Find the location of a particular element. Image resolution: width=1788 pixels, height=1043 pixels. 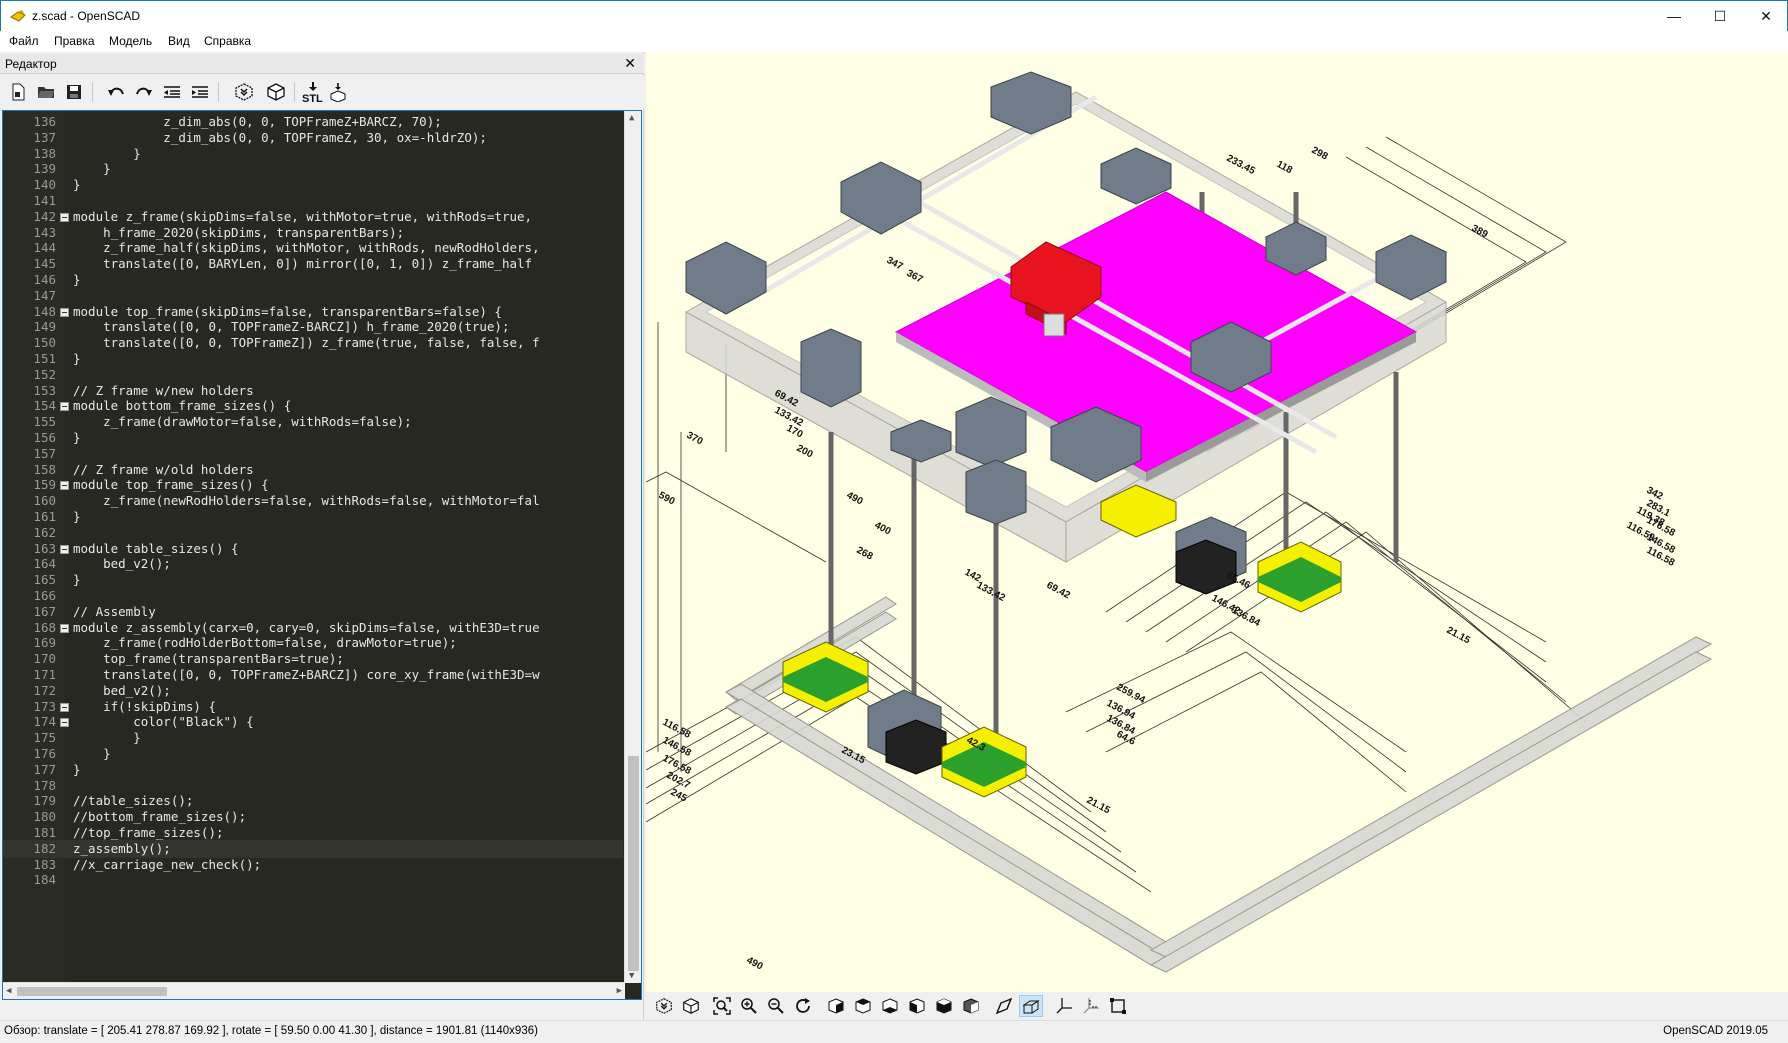

menu-bar: Файл Правка Модель Вид Справка is located at coordinates (894, 41).